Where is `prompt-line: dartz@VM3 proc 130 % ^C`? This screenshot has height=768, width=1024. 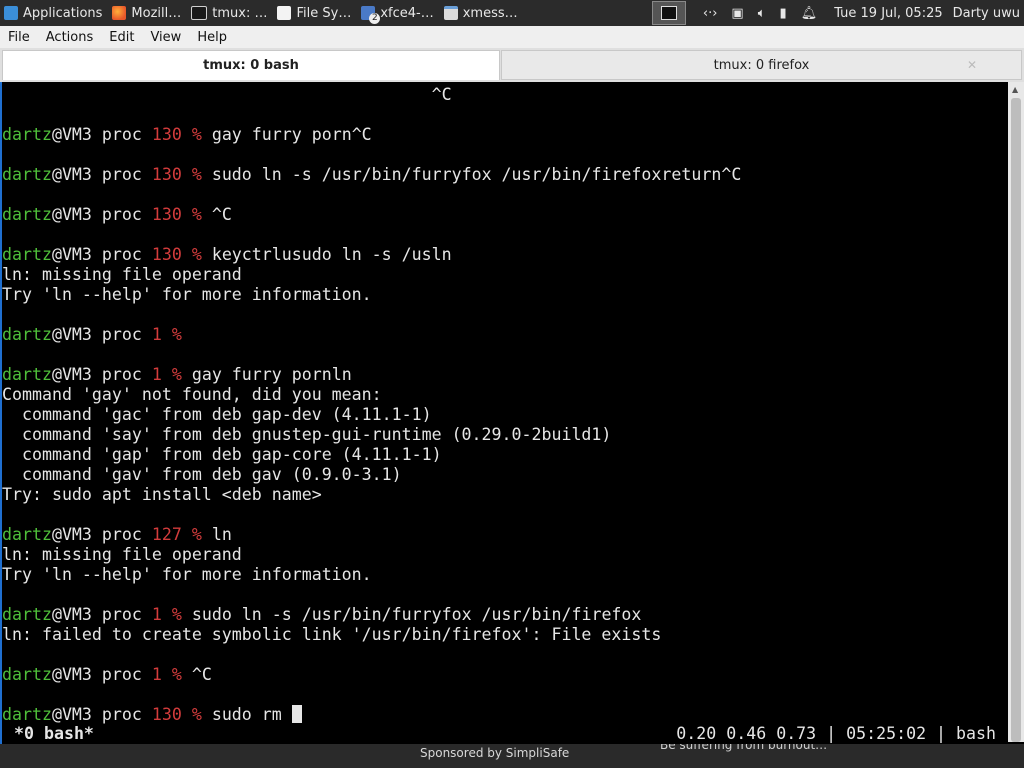 prompt-line: dartz@VM3 proc 130 % ^C is located at coordinates (505, 215).